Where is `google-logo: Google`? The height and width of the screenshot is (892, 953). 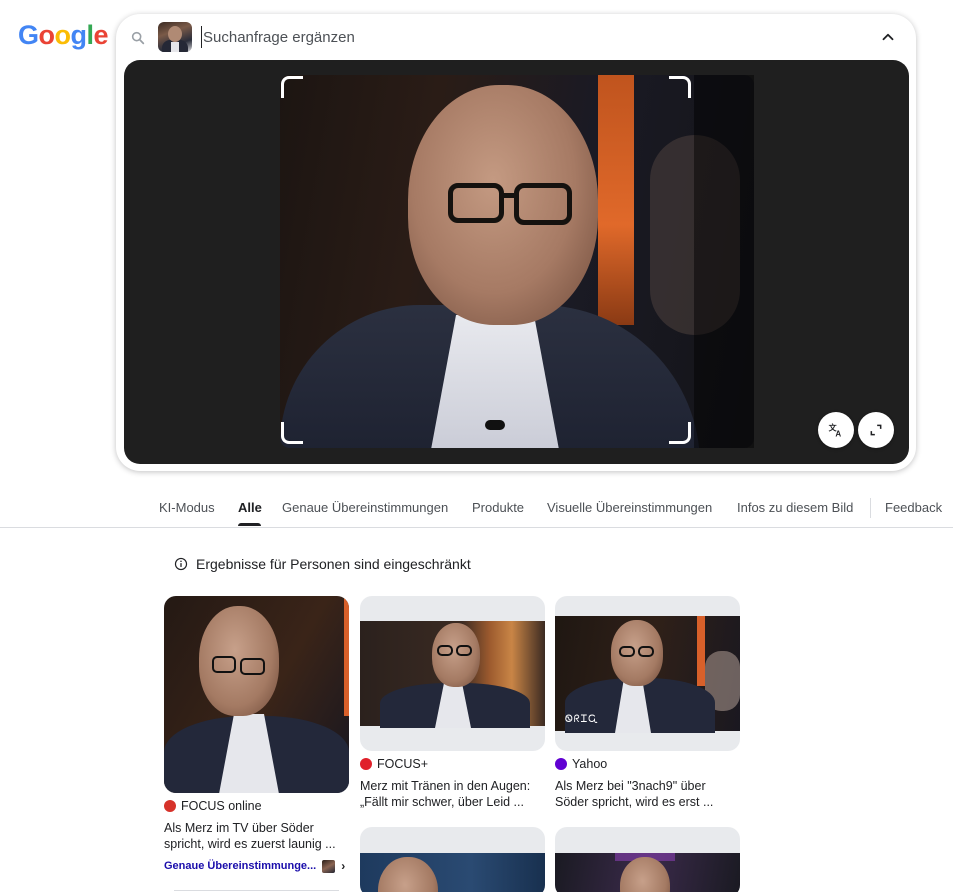
google-logo: Google is located at coordinates (63, 35).